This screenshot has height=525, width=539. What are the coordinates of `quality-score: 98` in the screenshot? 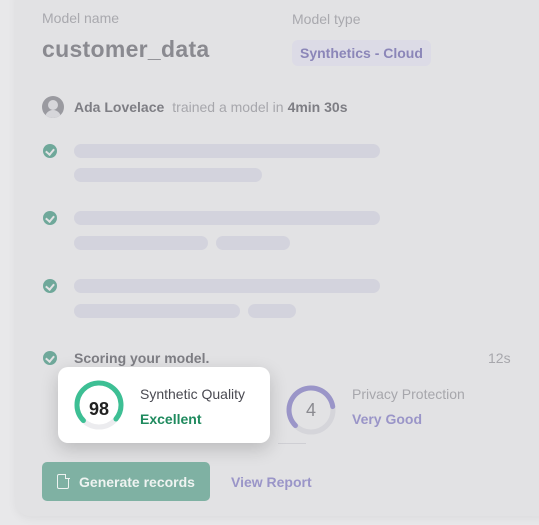 It's located at (99, 409).